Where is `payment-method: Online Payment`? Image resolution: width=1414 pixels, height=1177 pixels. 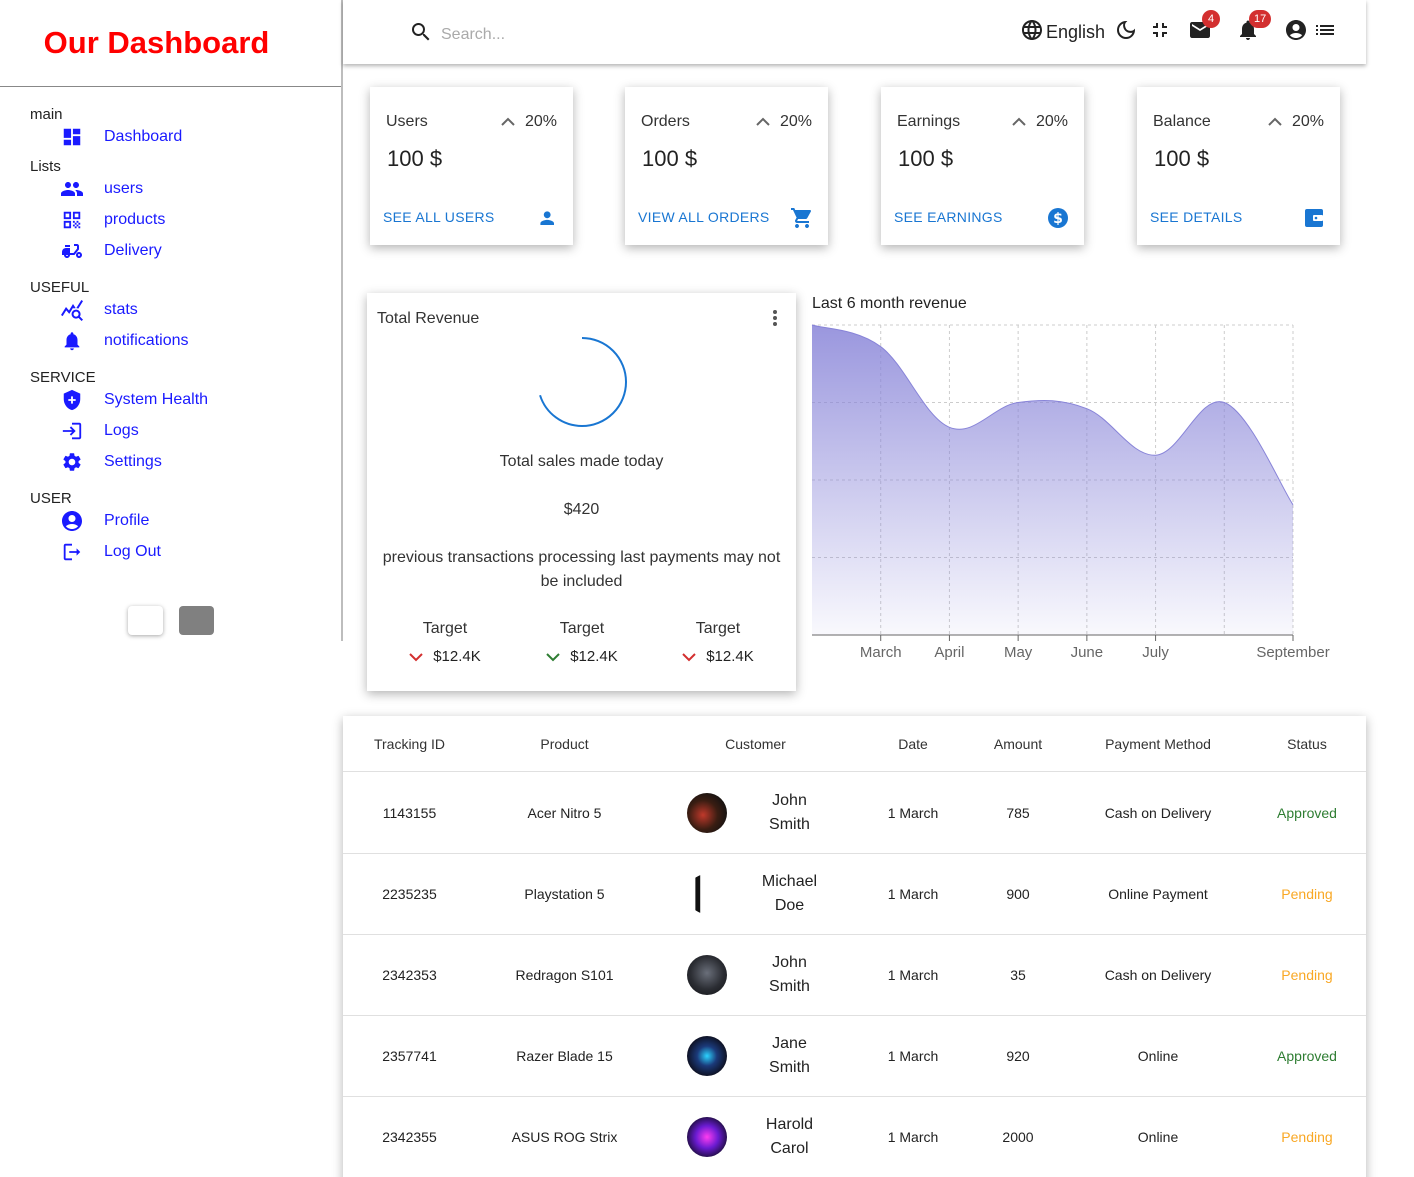 payment-method: Online Payment is located at coordinates (1158, 894).